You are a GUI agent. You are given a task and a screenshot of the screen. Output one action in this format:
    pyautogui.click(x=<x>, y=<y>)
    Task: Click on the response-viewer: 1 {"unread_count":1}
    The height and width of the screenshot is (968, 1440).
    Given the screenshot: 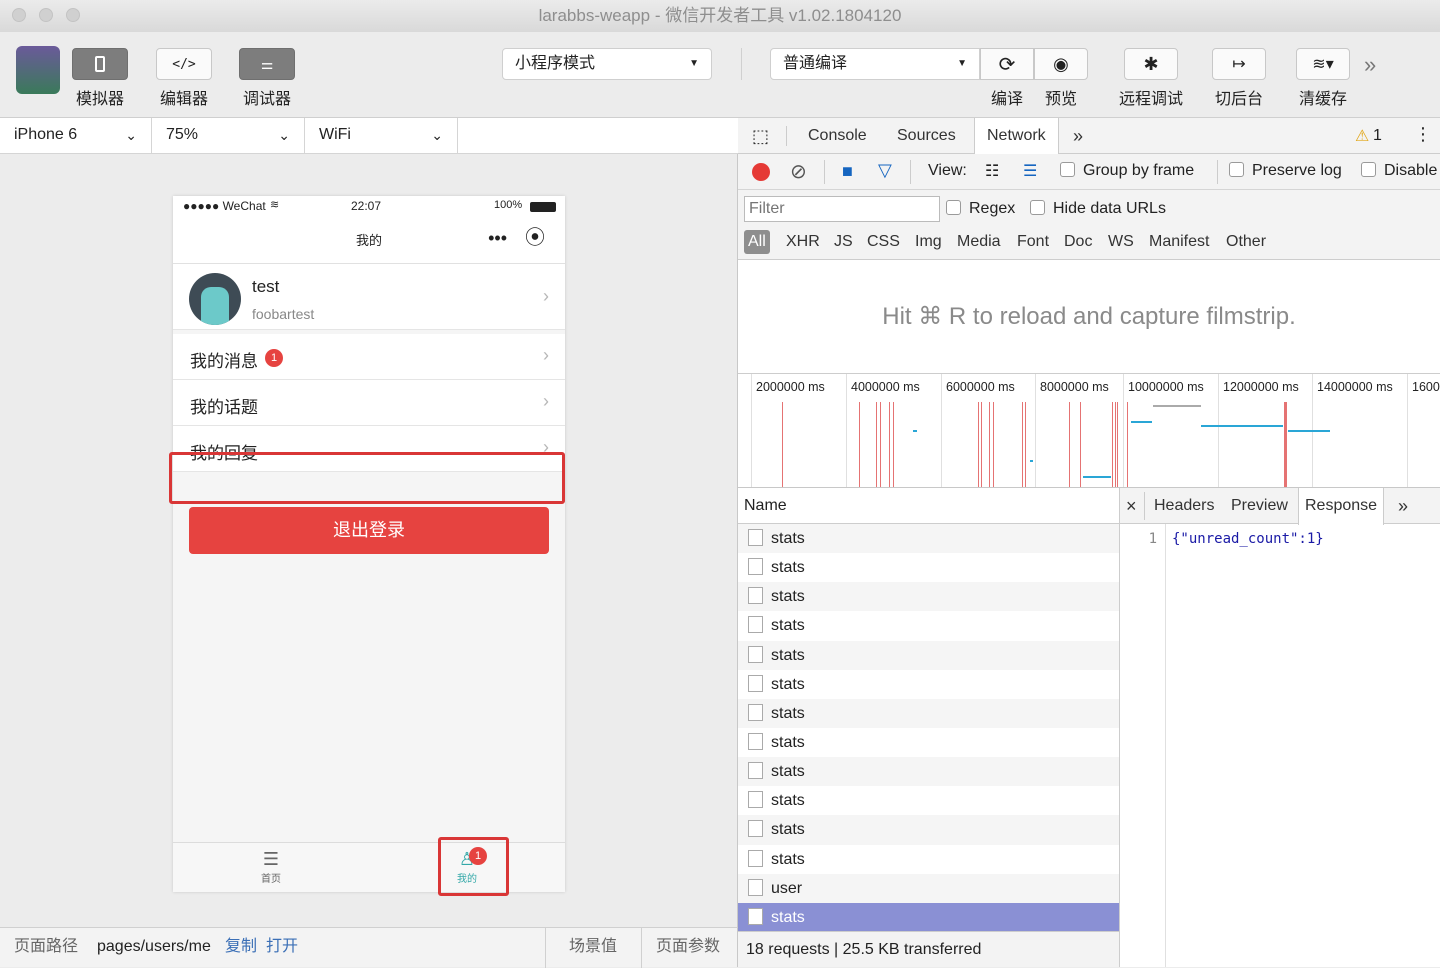 What is the action you would take?
    pyautogui.click(x=1280, y=745)
    